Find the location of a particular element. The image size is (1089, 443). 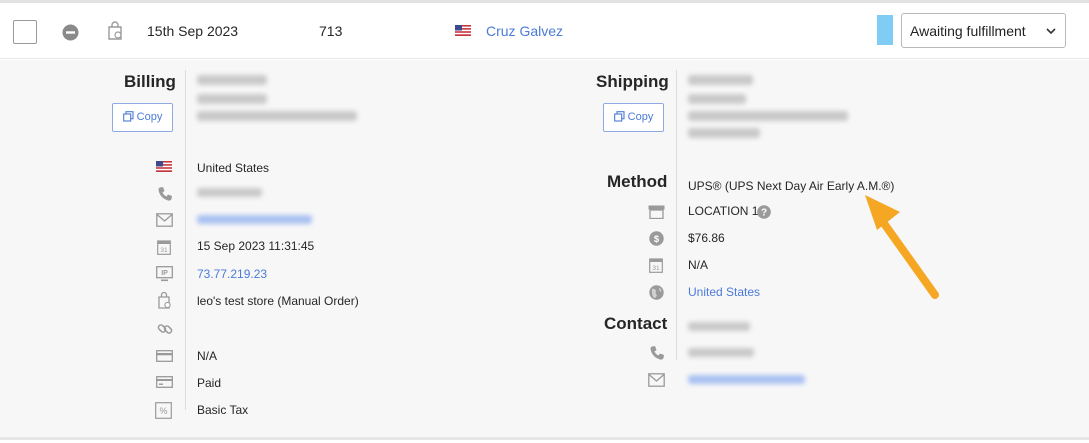

billing-title: Billing is located at coordinates (150, 81).